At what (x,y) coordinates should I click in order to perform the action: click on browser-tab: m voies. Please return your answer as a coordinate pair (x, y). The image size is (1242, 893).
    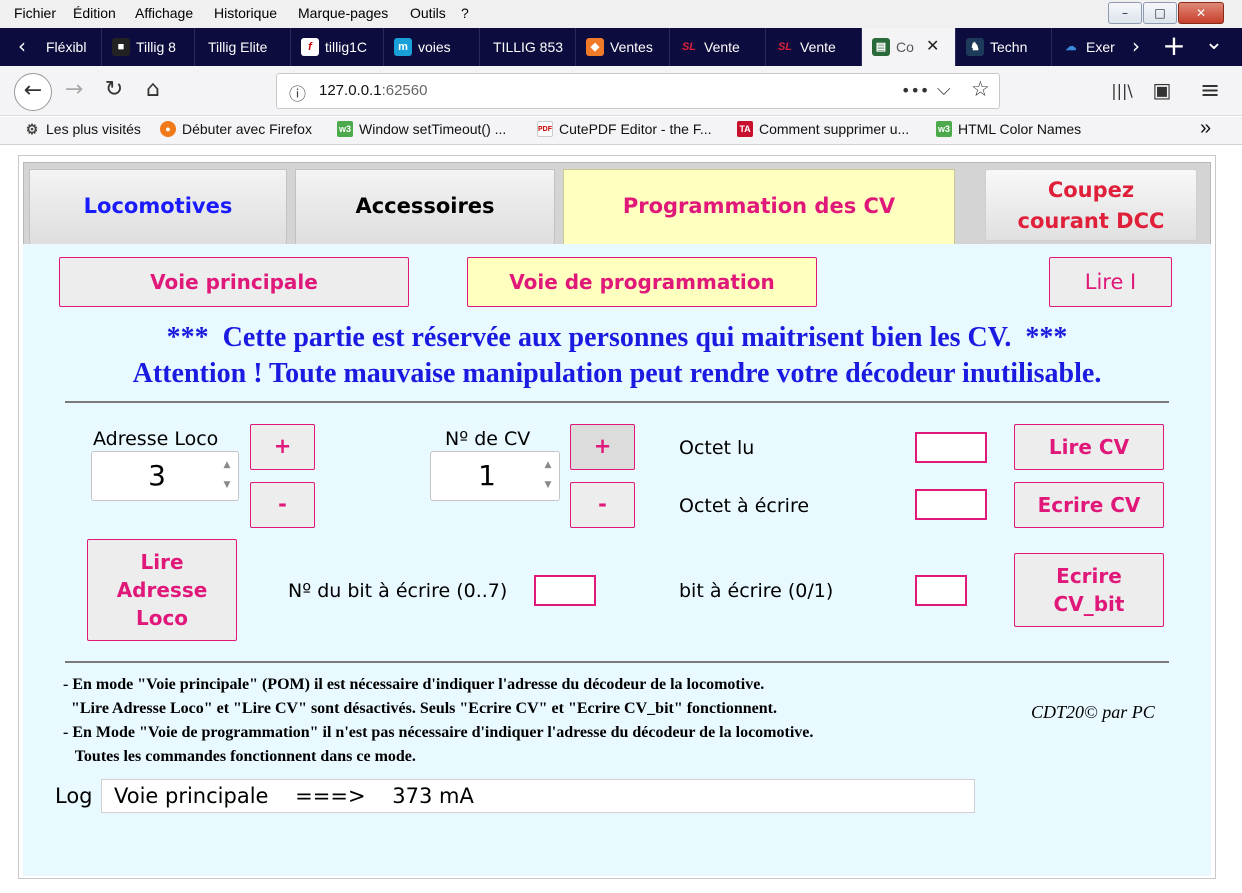
    Looking at the image, I should click on (432, 47).